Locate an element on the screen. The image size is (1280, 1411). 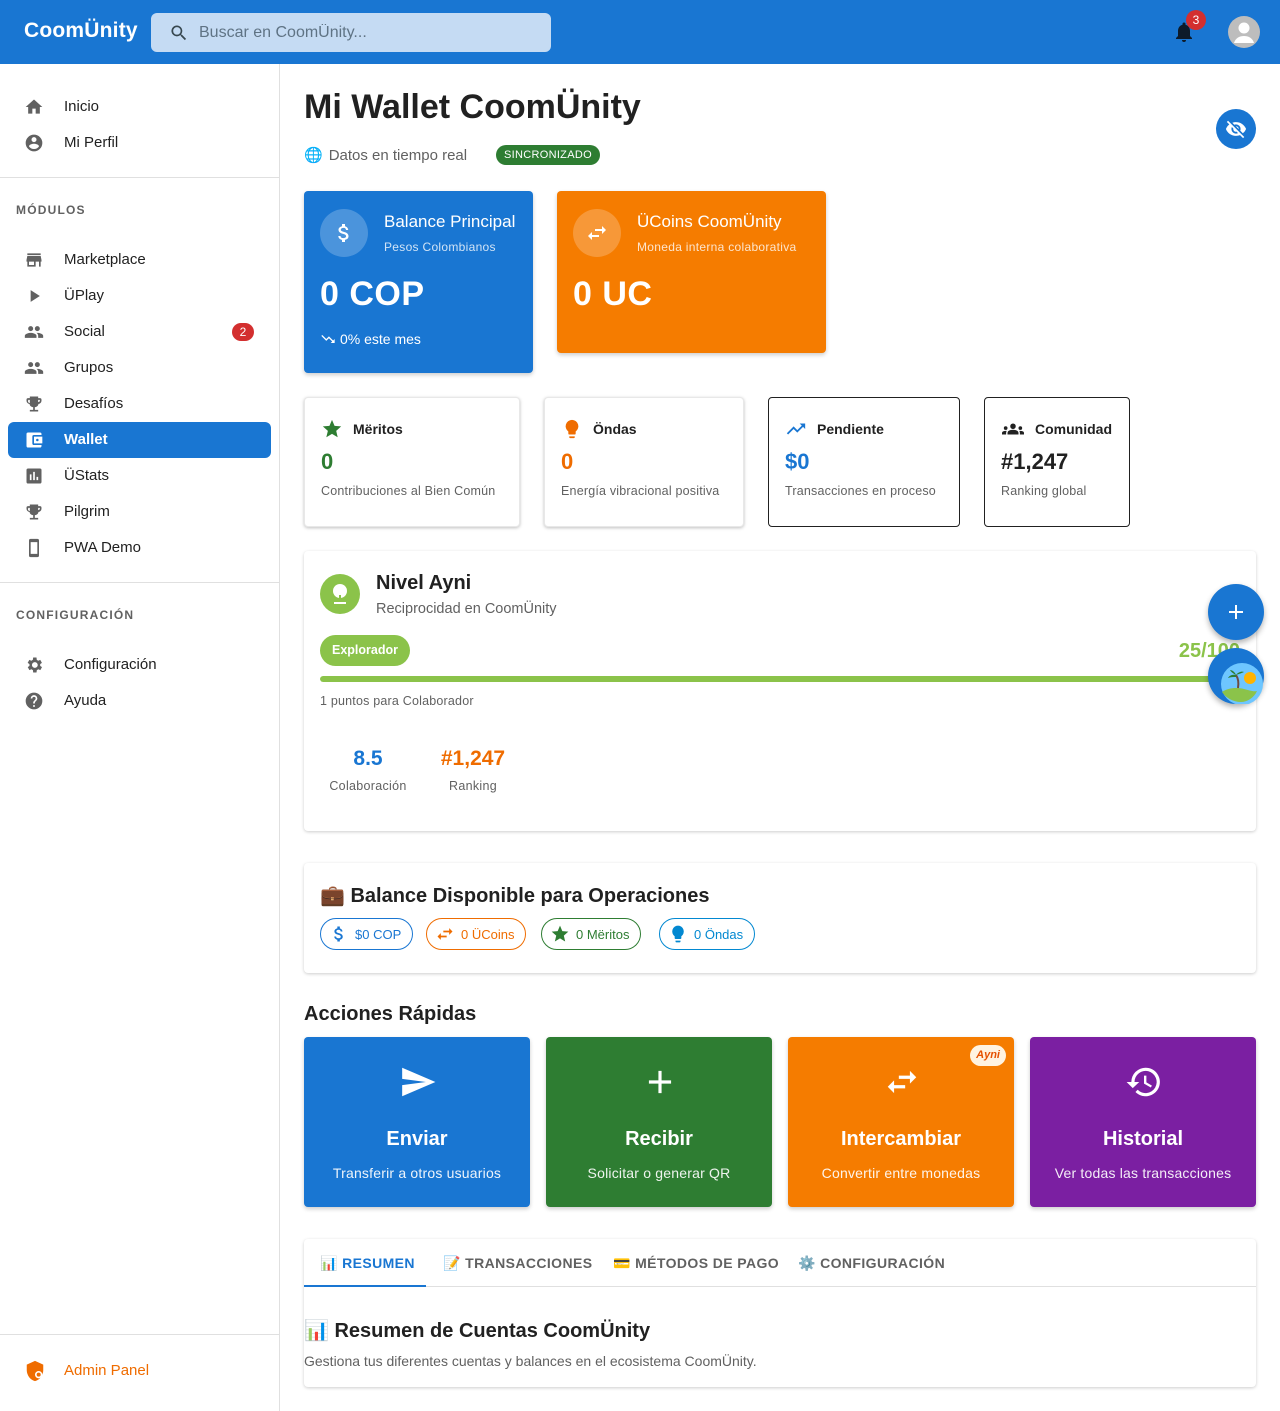
meritos-value: 0 is located at coordinates (327, 461).